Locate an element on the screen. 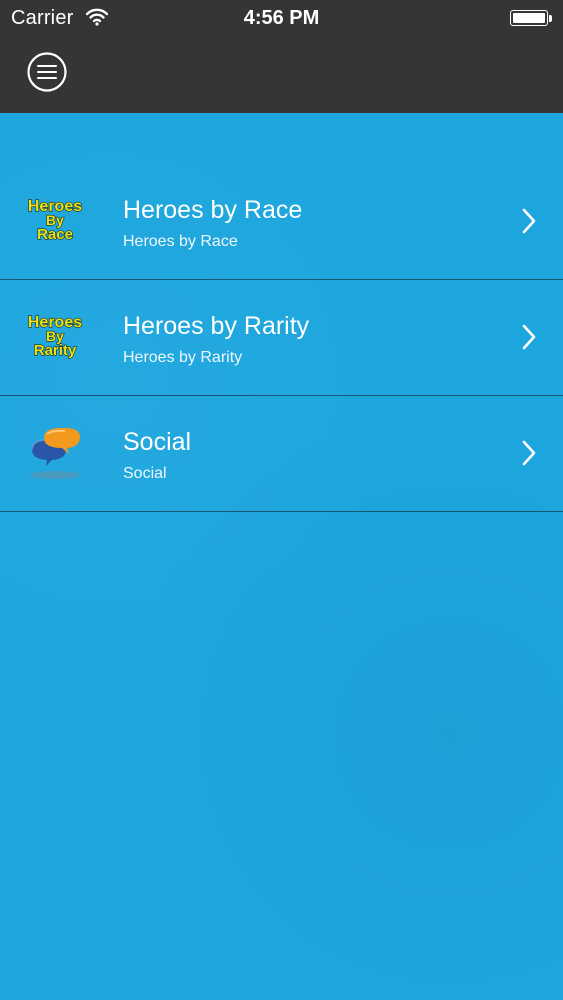 The width and height of the screenshot is (563, 1000). top-bar: Carrier 4:56 PM is located at coordinates (281, 56).